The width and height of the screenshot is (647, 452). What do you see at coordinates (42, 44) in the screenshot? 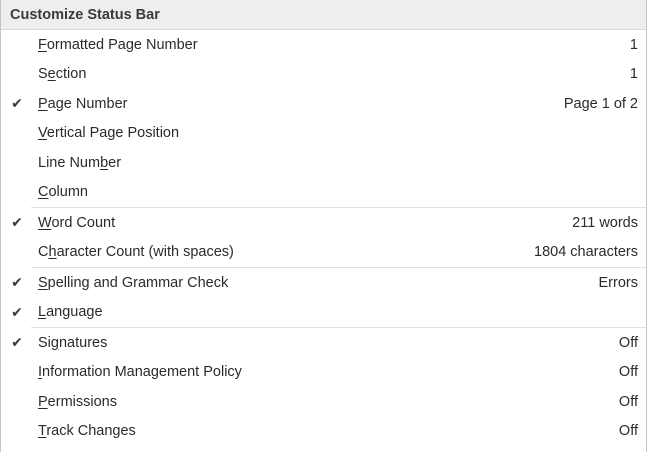
I see `access-key: F` at bounding box center [42, 44].